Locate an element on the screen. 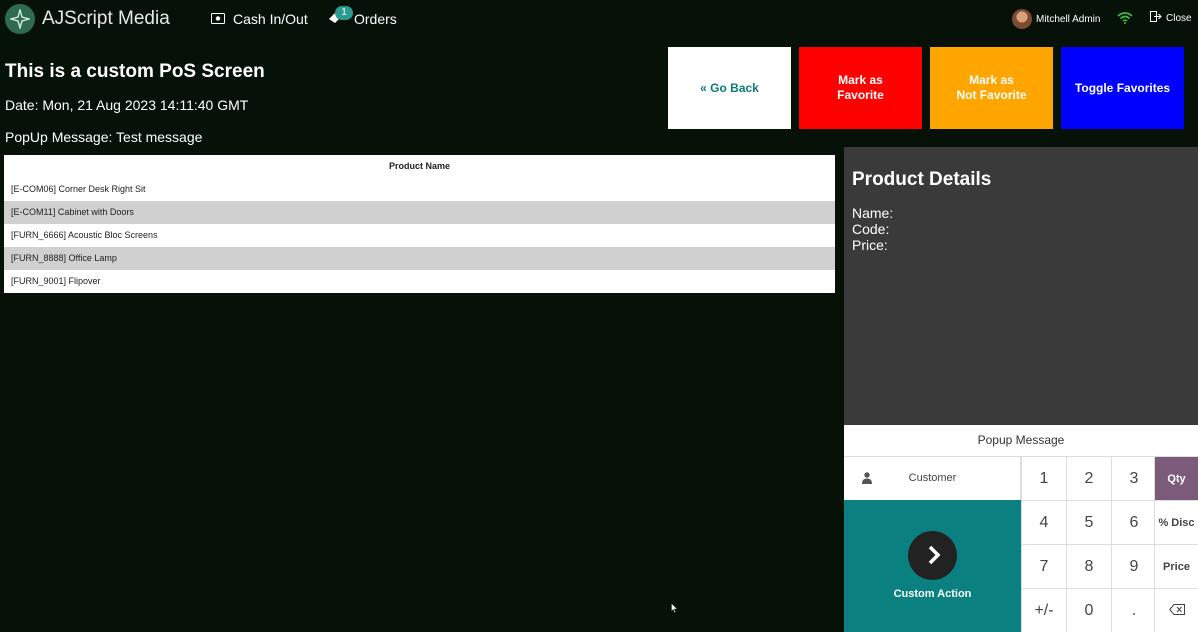 This screenshot has height=632, width=1198. price-label: Price: is located at coordinates (870, 245).